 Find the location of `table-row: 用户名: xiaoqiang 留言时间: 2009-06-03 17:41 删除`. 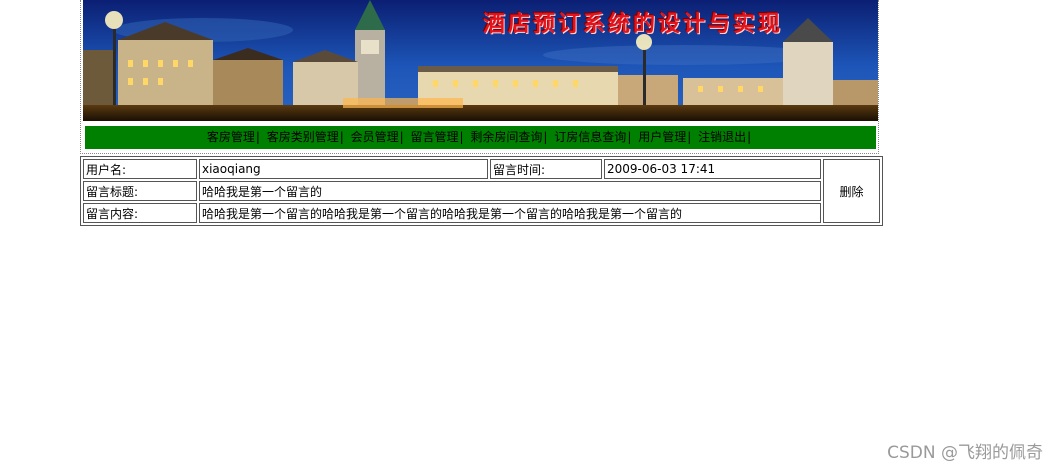

table-row: 用户名: xiaoqiang 留言时间: 2009-06-03 17:41 删除 is located at coordinates (481, 191).